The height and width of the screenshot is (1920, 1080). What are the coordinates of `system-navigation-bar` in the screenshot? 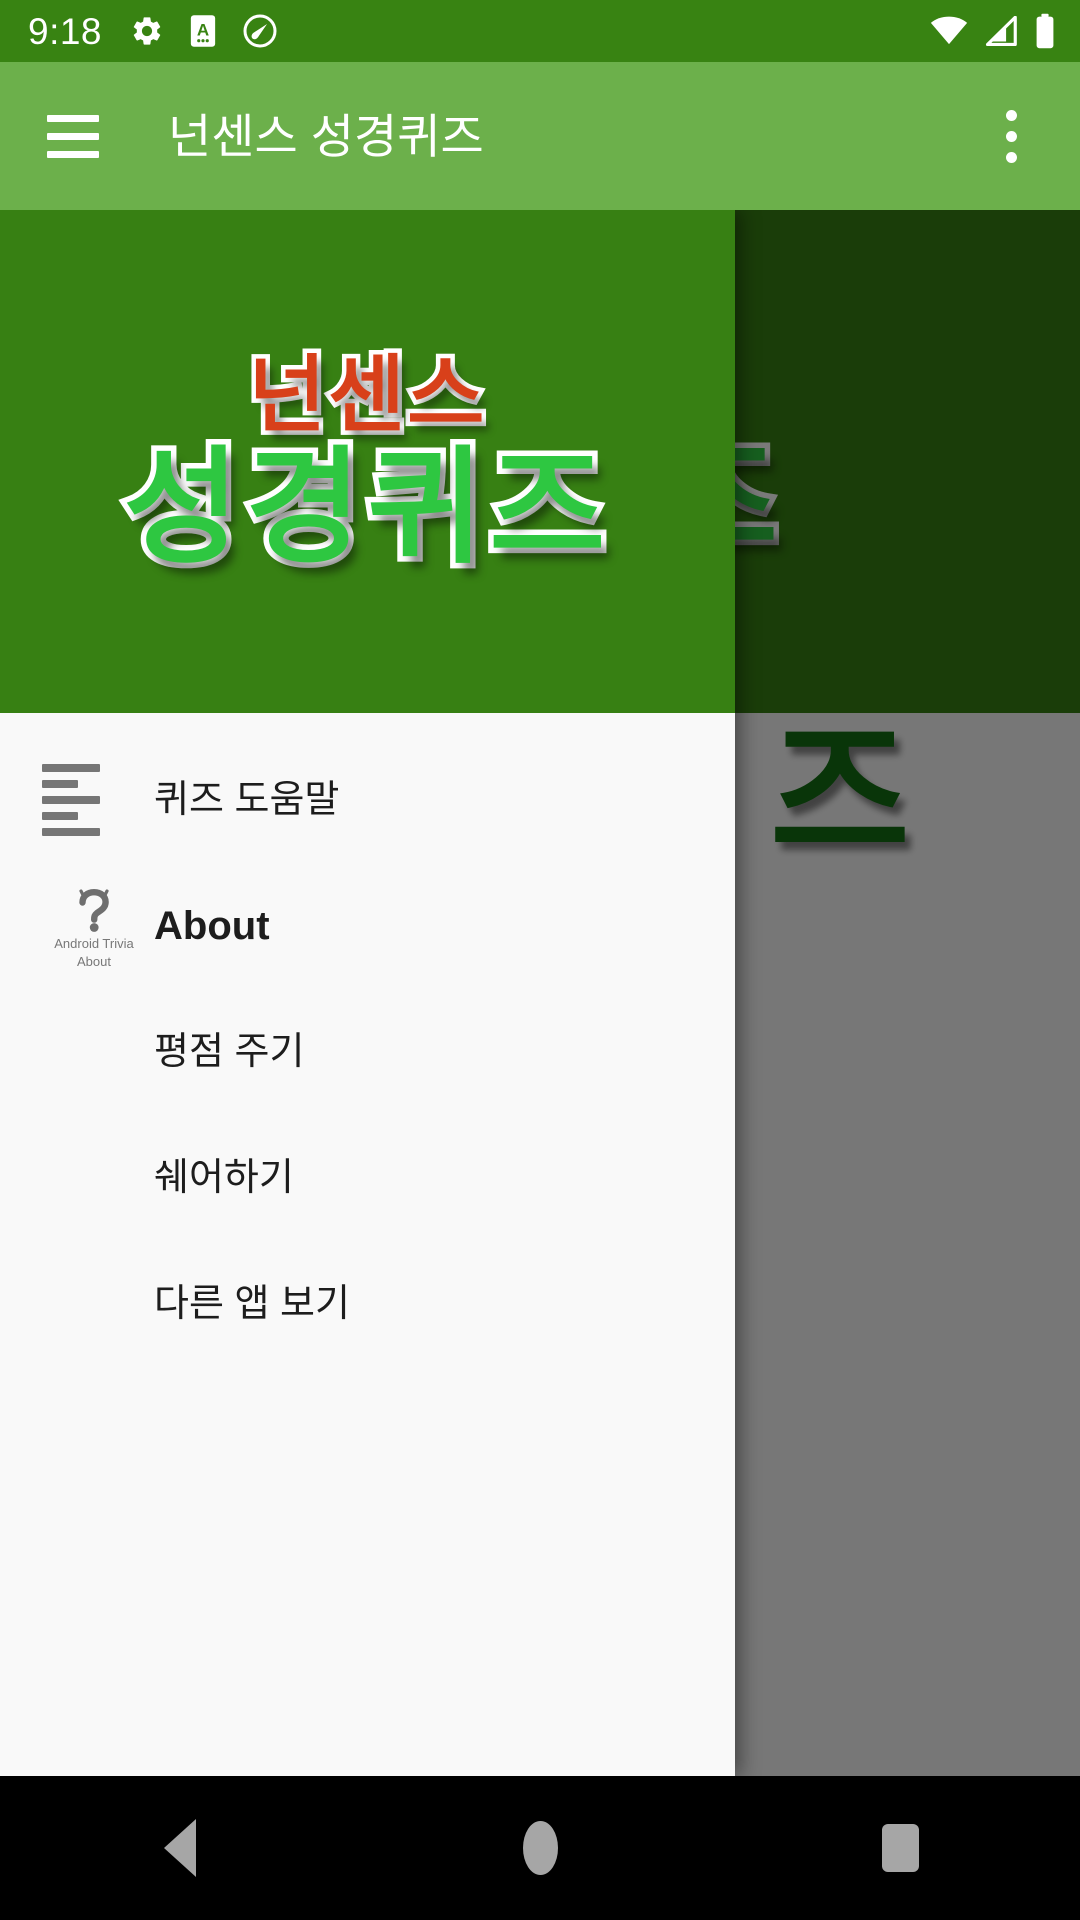 It's located at (540, 1848).